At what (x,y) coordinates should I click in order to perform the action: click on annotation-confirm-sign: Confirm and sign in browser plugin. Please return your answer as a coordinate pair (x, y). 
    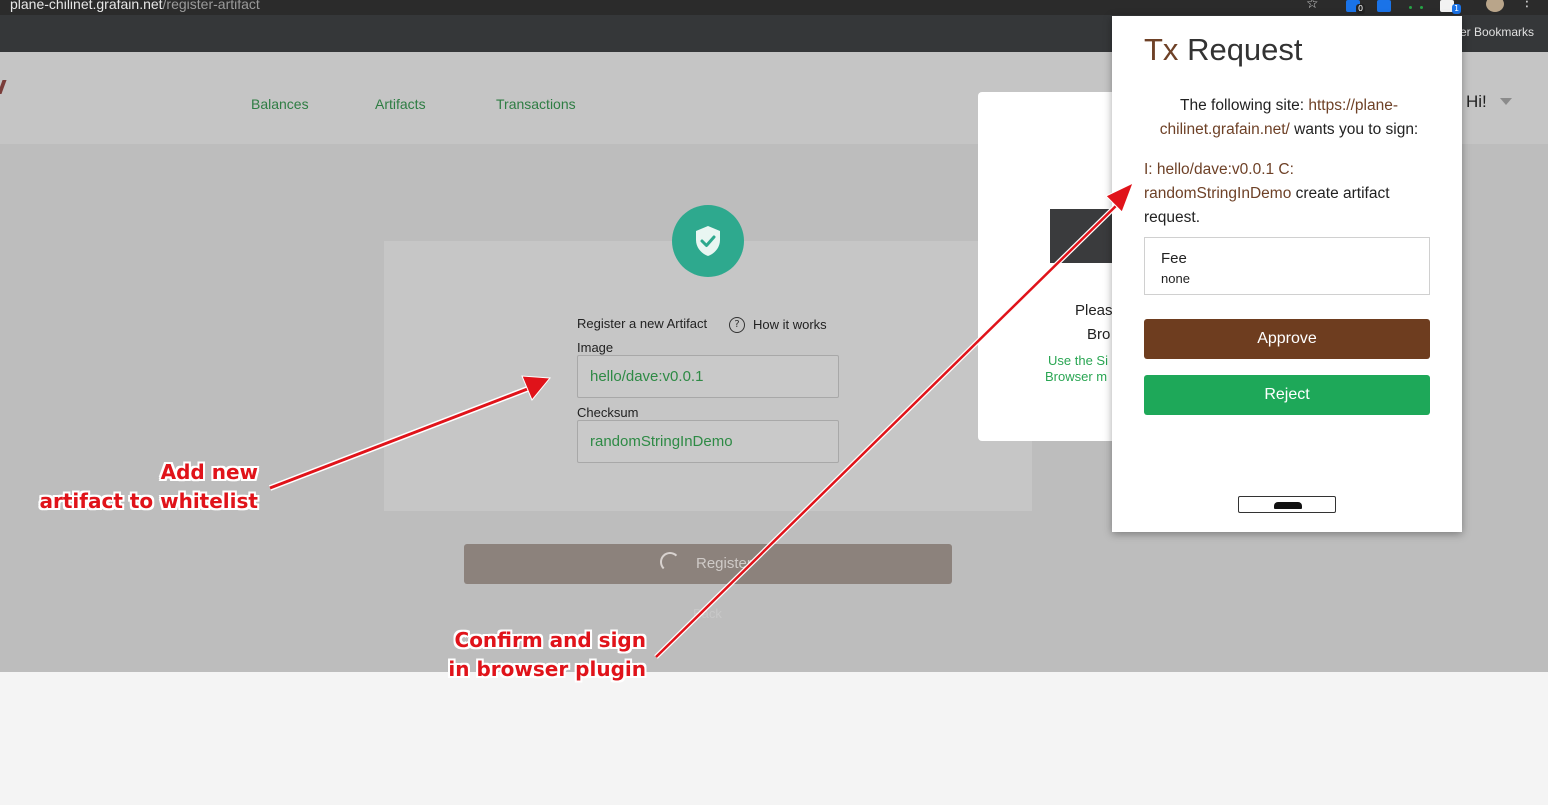
    Looking at the image, I should click on (547, 655).